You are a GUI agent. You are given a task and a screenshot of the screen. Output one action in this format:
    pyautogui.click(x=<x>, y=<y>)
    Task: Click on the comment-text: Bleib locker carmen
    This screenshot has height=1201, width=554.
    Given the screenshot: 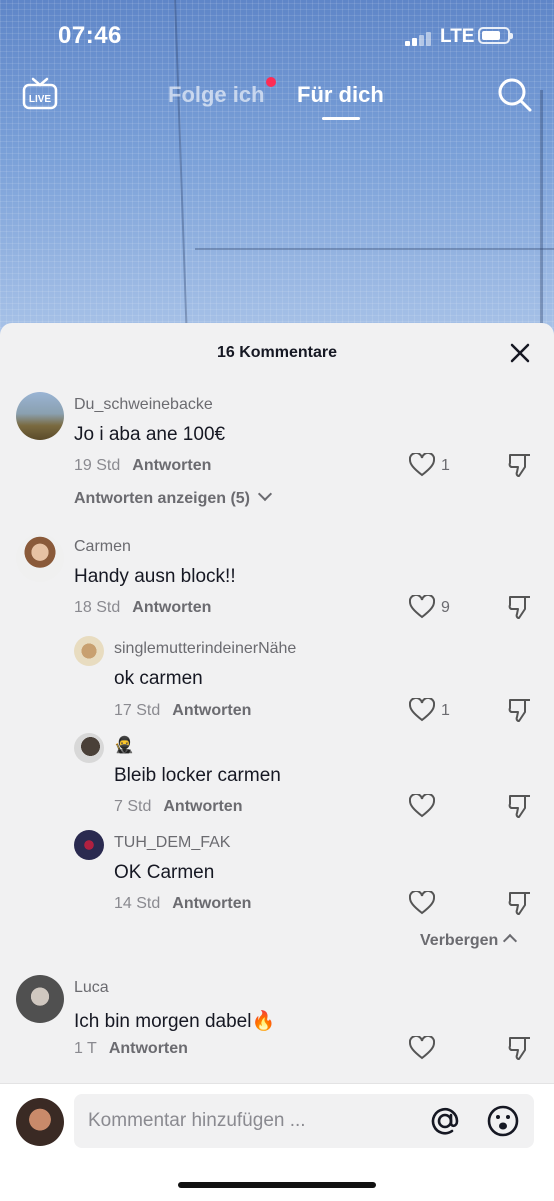 What is the action you would take?
    pyautogui.click(x=197, y=775)
    